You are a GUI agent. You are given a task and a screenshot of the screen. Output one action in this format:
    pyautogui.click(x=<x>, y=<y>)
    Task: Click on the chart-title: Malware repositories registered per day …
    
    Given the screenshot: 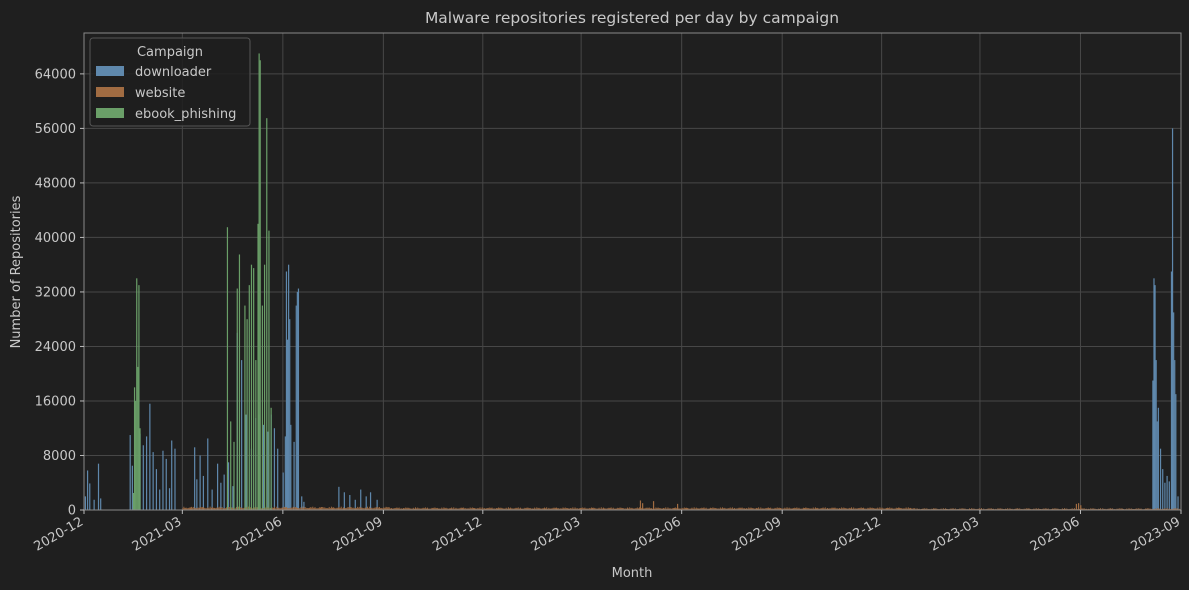 What is the action you would take?
    pyautogui.click(x=632, y=18)
    